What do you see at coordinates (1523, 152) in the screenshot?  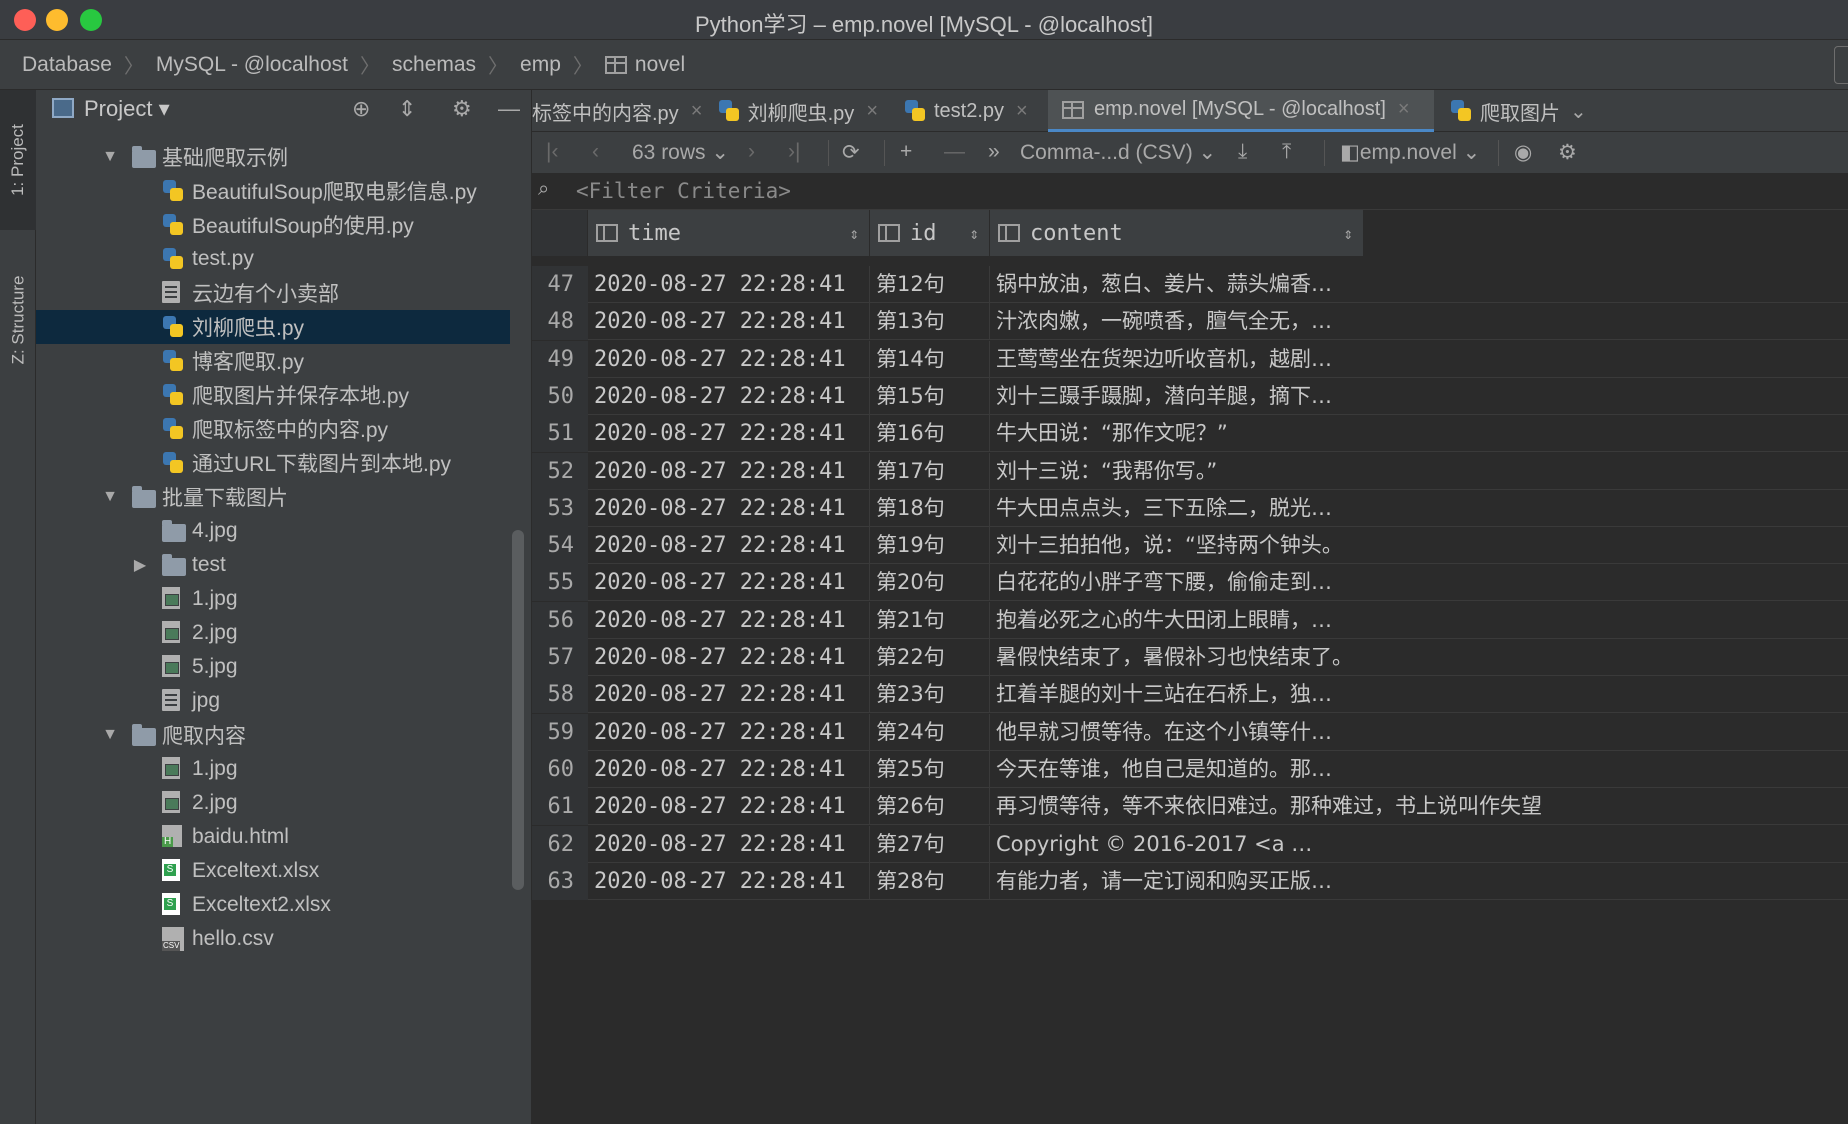 I see `eye-icon: ◉` at bounding box center [1523, 152].